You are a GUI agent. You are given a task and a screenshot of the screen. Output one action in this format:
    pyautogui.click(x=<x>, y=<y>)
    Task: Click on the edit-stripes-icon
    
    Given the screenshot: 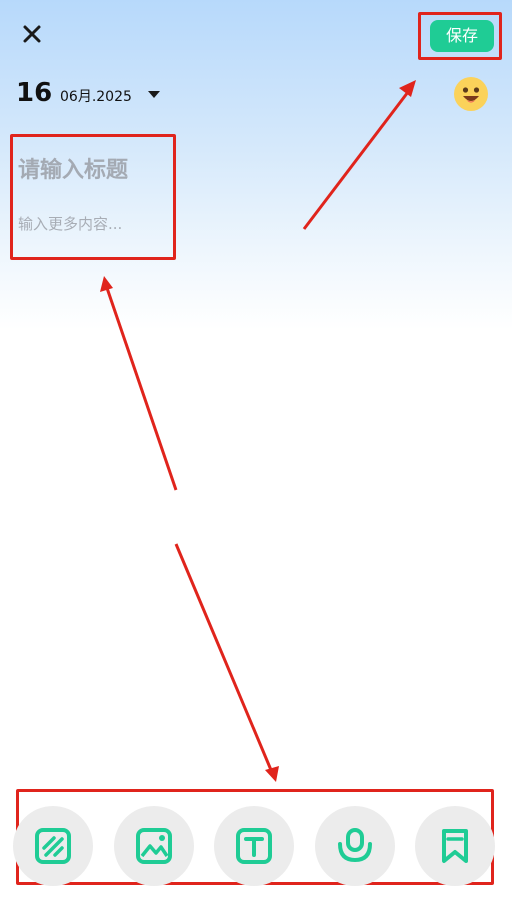 What is the action you would take?
    pyautogui.click(x=53, y=846)
    